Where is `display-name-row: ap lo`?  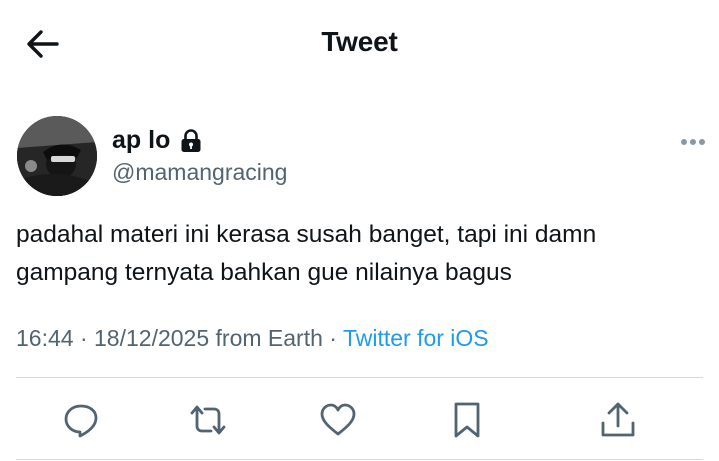
display-name-row: ap lo is located at coordinates (157, 140).